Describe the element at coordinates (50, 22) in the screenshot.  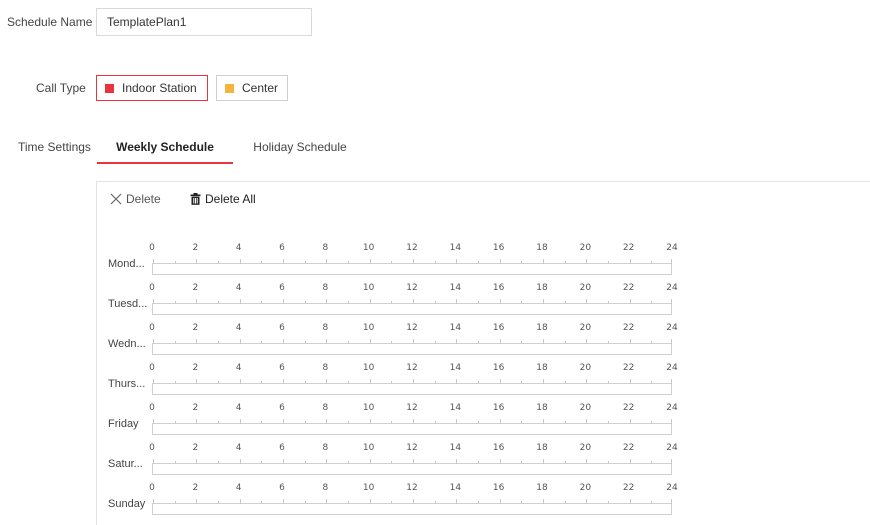
I see `schedule-name-label: Schedule Name` at that location.